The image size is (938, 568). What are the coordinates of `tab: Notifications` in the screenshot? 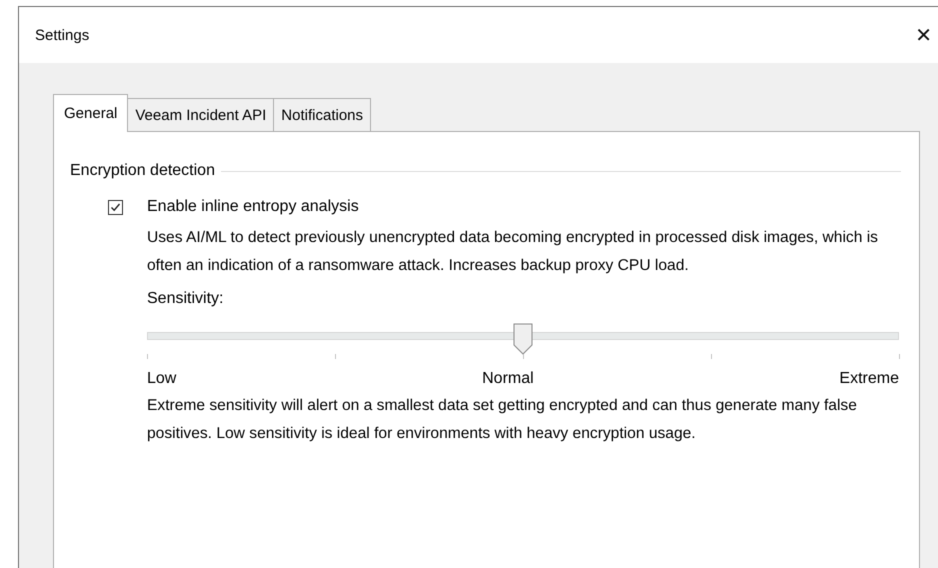 It's located at (322, 114).